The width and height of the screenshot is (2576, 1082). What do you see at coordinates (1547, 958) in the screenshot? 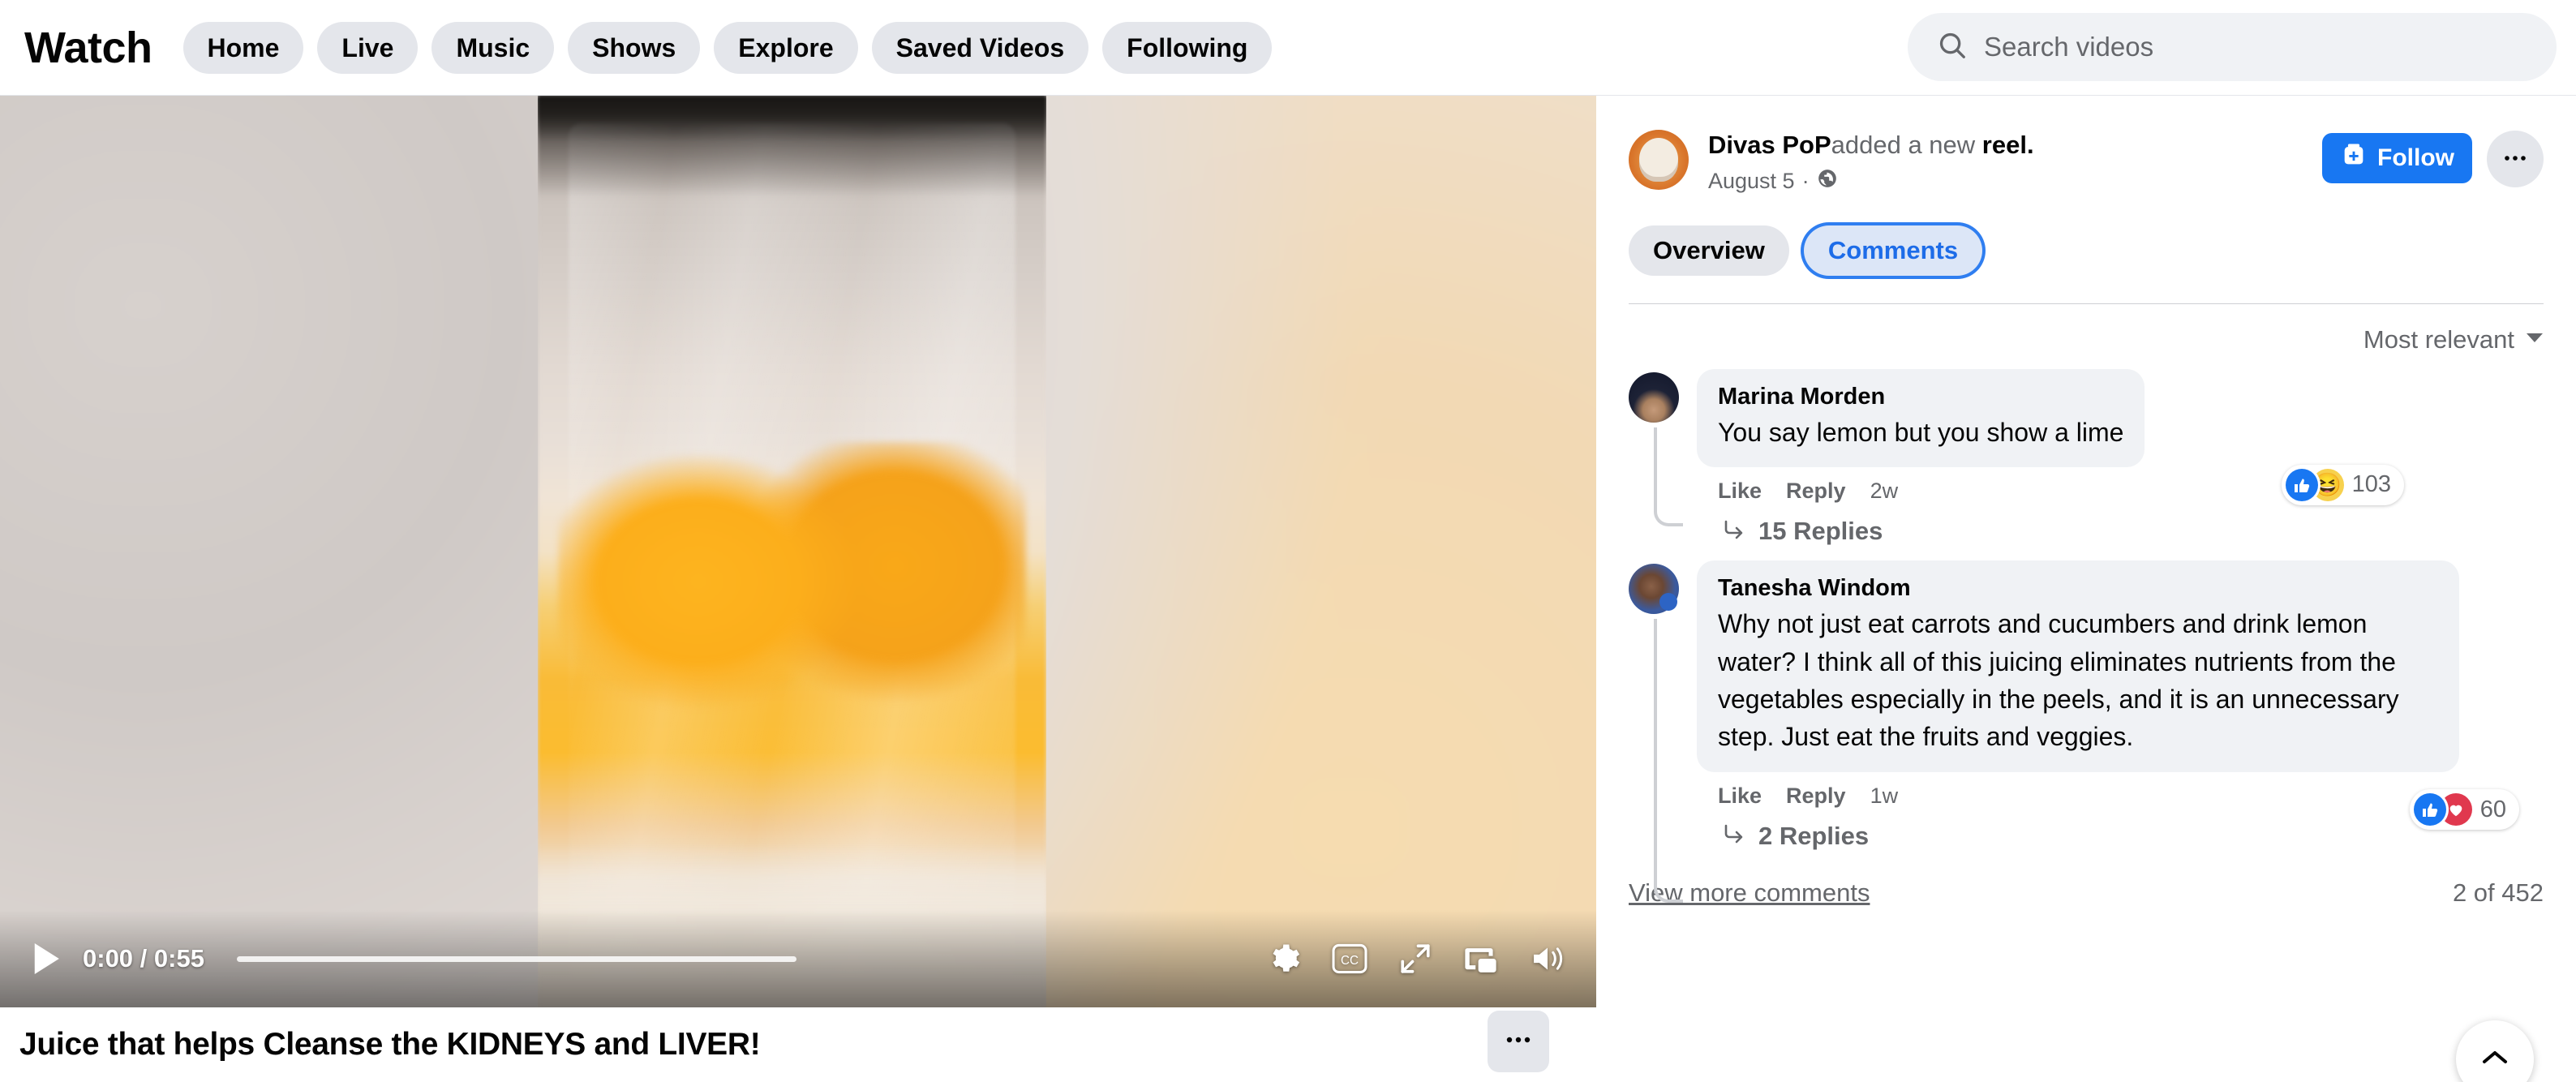
I see `volume-icon` at bounding box center [1547, 958].